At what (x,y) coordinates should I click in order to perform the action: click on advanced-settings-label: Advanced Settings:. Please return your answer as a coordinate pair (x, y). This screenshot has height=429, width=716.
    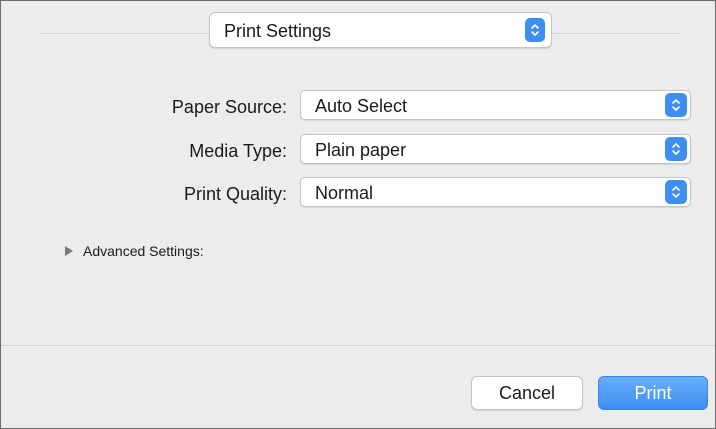
    Looking at the image, I should click on (143, 251).